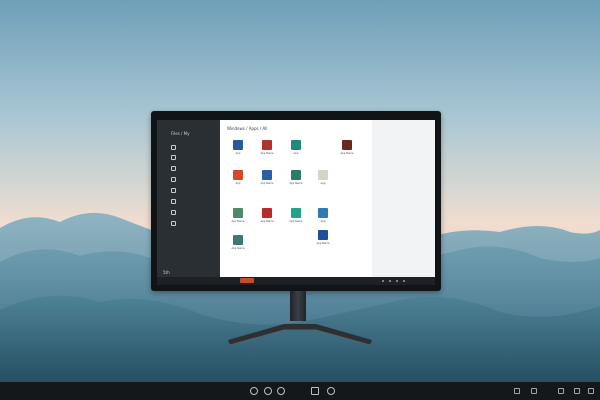 The height and width of the screenshot is (400, 600). Describe the element at coordinates (403, 198) in the screenshot. I see `right-panel` at that location.